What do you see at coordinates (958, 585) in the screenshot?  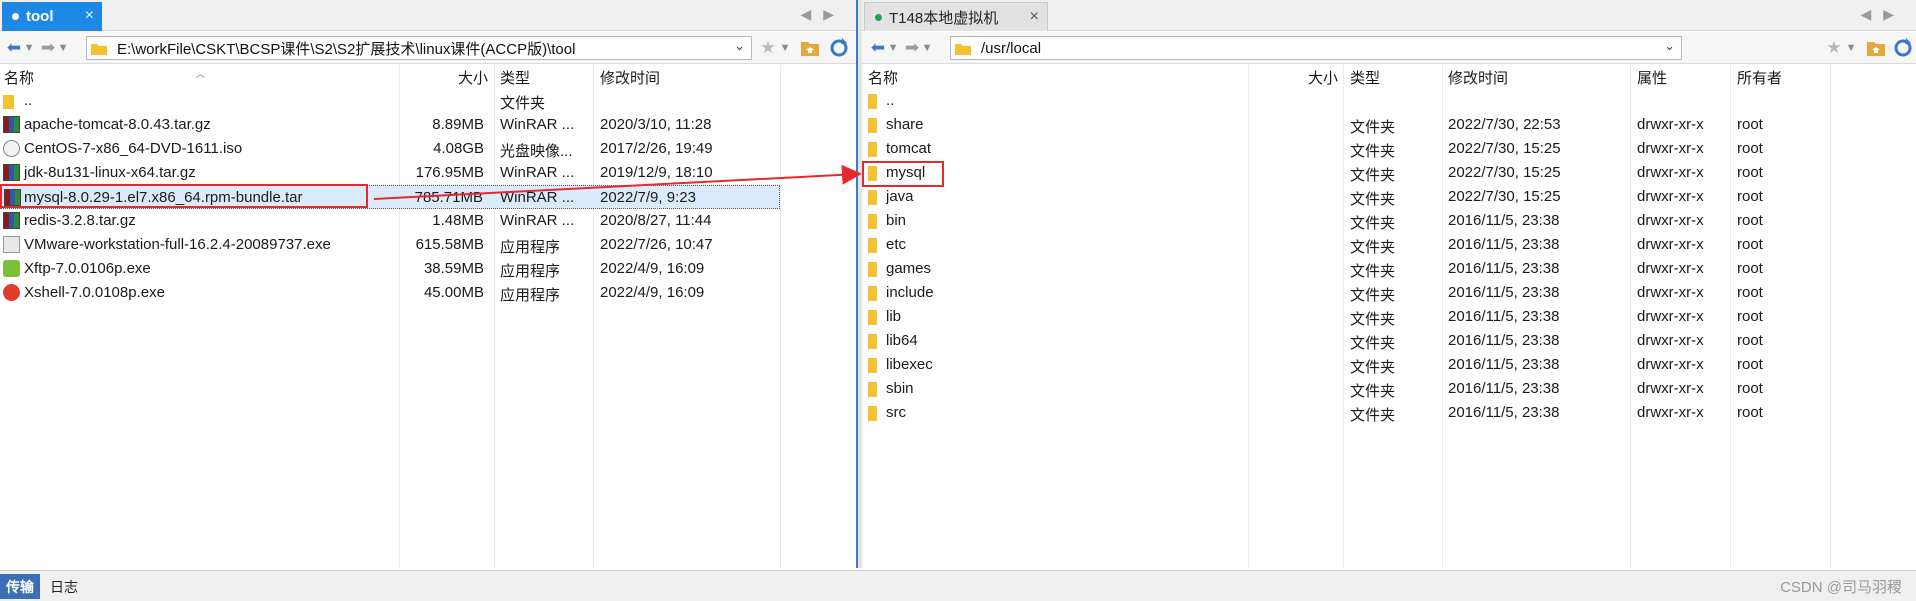 I see `bottom-panel-tabs: 传输 日志 CSDN @司马羽稷` at bounding box center [958, 585].